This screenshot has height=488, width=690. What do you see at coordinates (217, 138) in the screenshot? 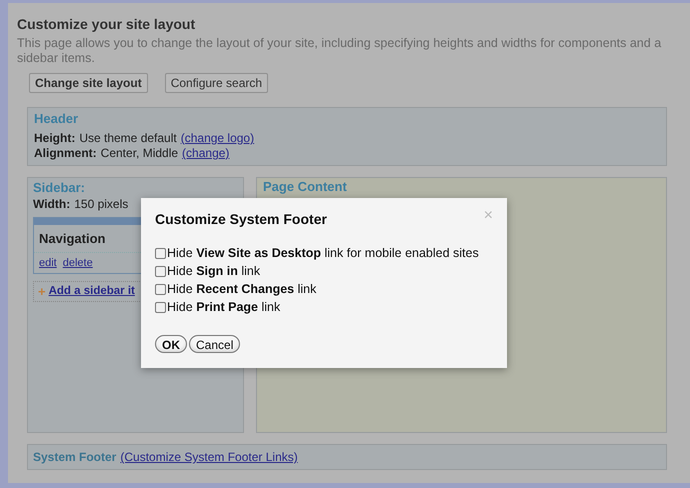
I see `change-link: (change logo)` at bounding box center [217, 138].